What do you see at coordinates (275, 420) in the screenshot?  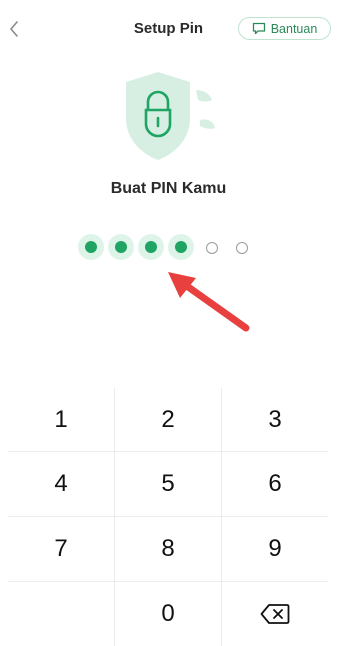 I see `key-3: 3` at bounding box center [275, 420].